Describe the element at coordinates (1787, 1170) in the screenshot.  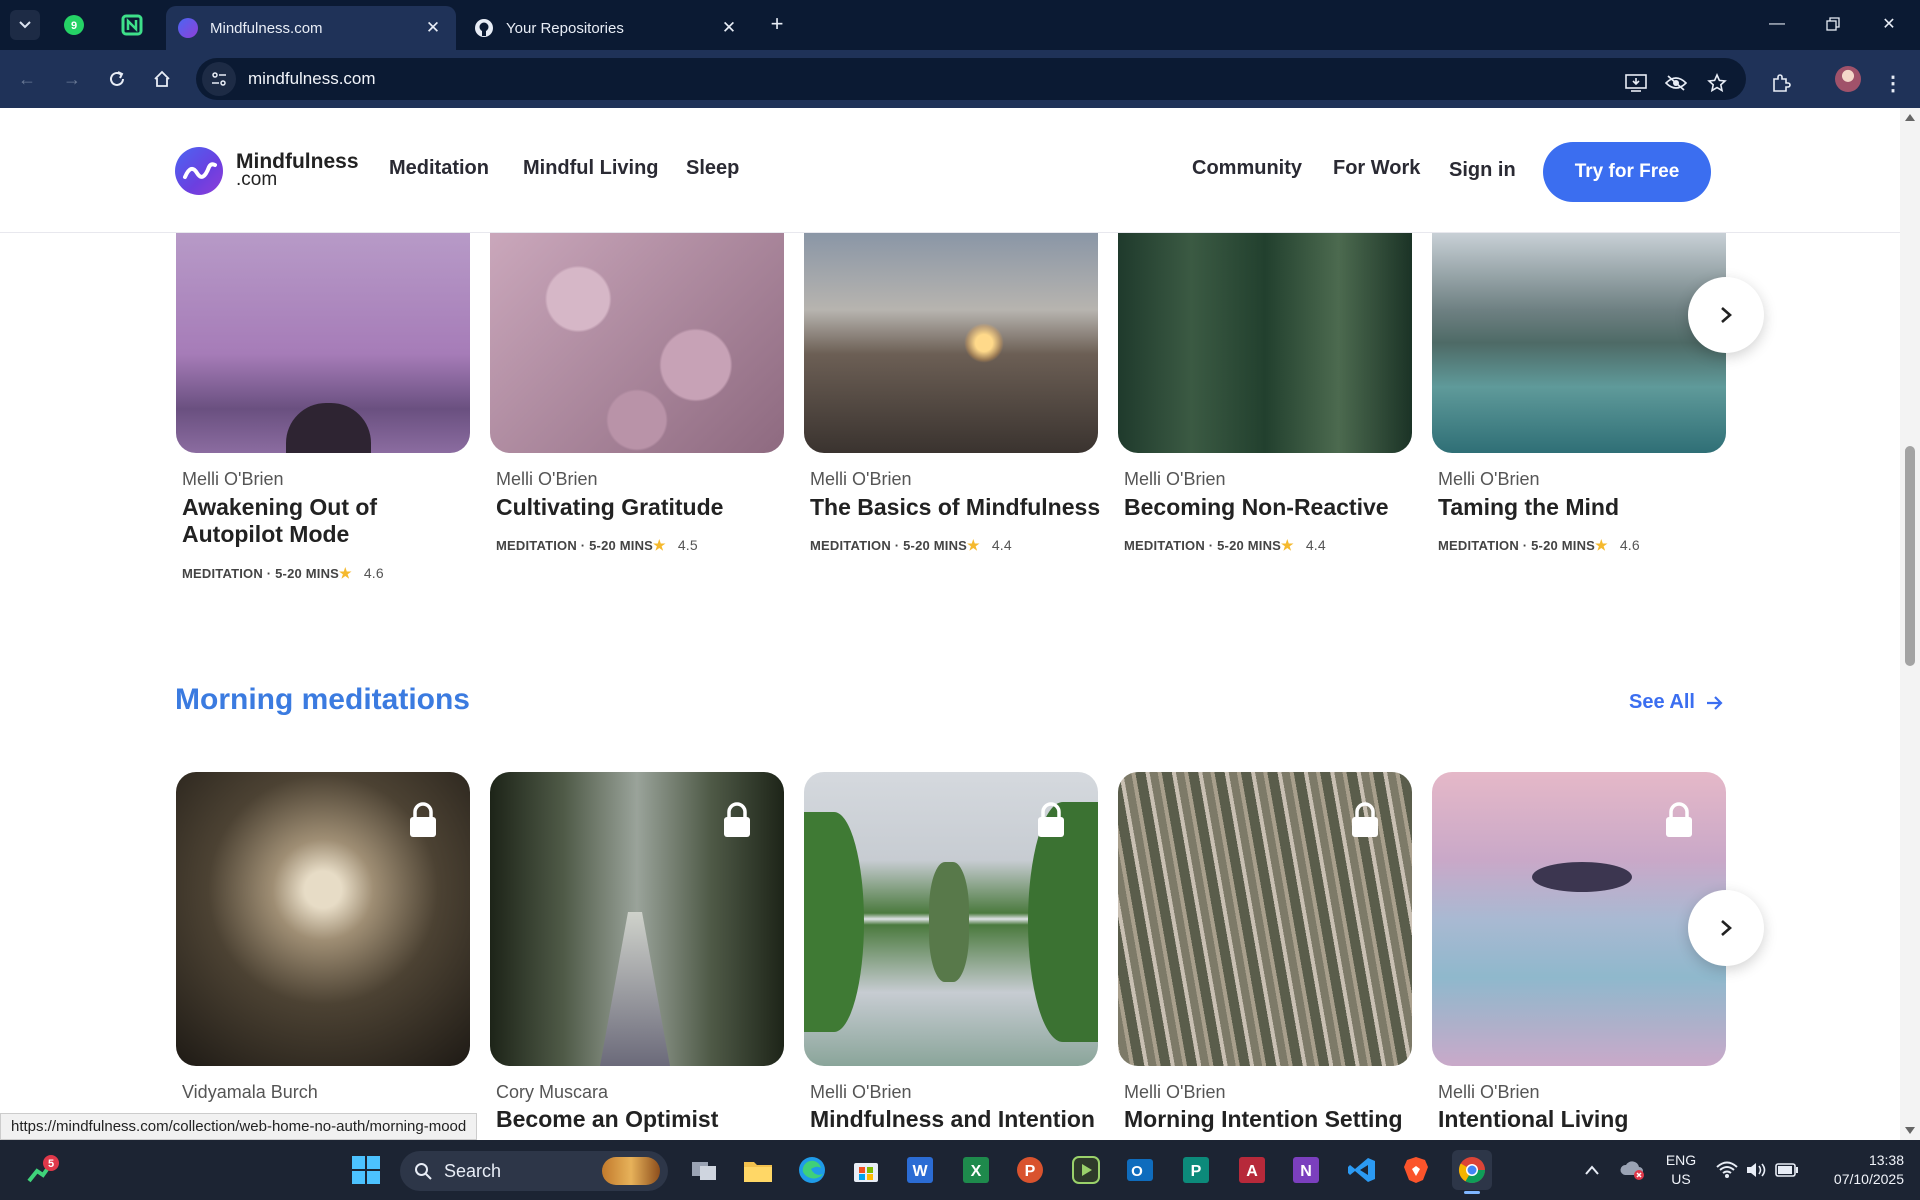
I see `battery-button` at that location.